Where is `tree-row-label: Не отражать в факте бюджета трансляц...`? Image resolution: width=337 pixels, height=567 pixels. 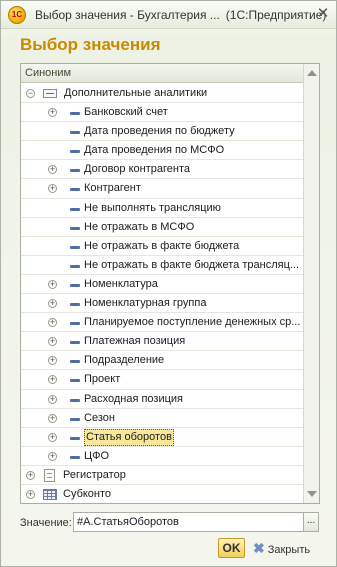 tree-row-label: Не отражать в факте бюджета трансляц... is located at coordinates (192, 264).